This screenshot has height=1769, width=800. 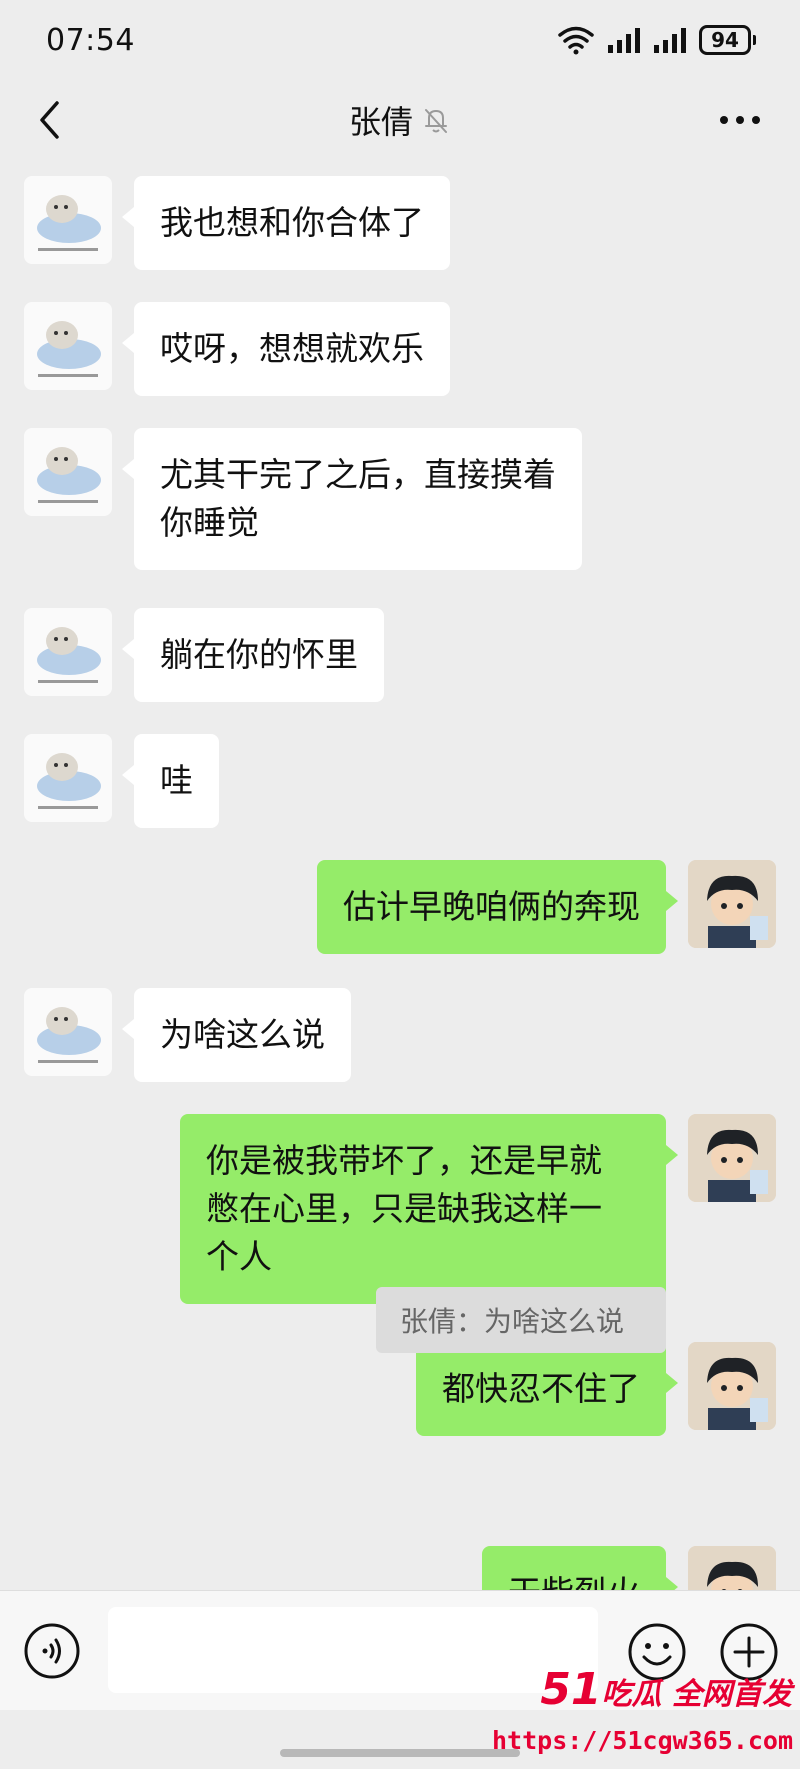 What do you see at coordinates (400, 40) in the screenshot?
I see `status-bar: 07:54 94` at bounding box center [400, 40].